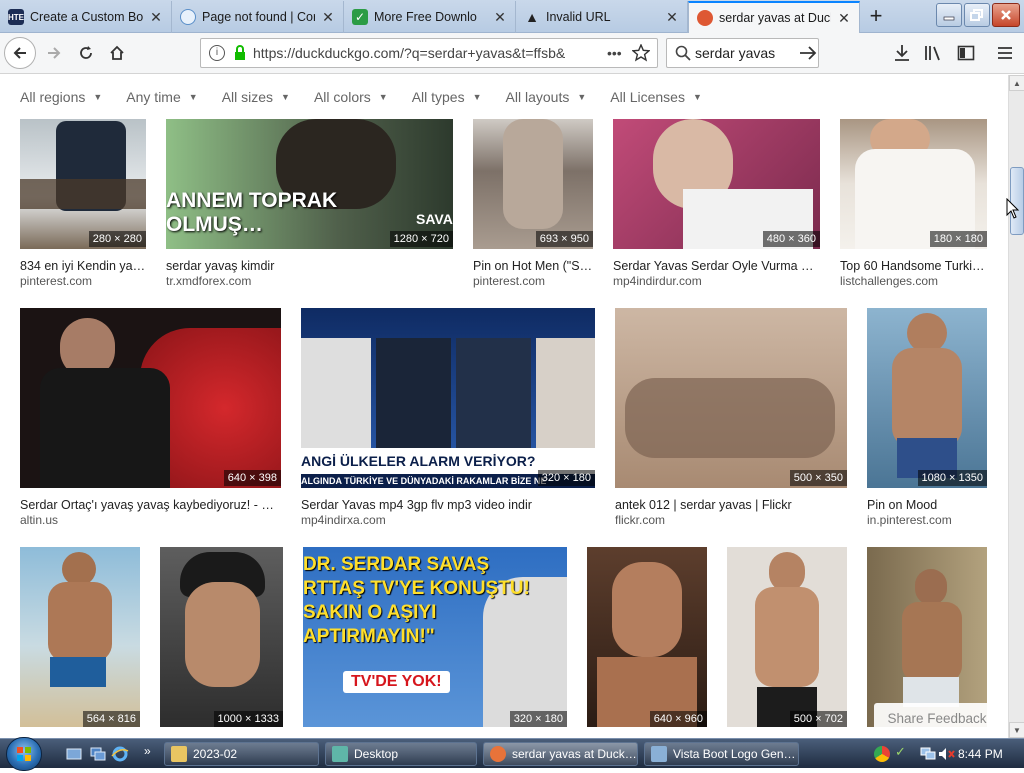 Image resolution: width=1024 pixels, height=773 pixels. Describe the element at coordinates (401, 754) in the screenshot. I see `taskbar-item-desktop: Desktop` at that location.